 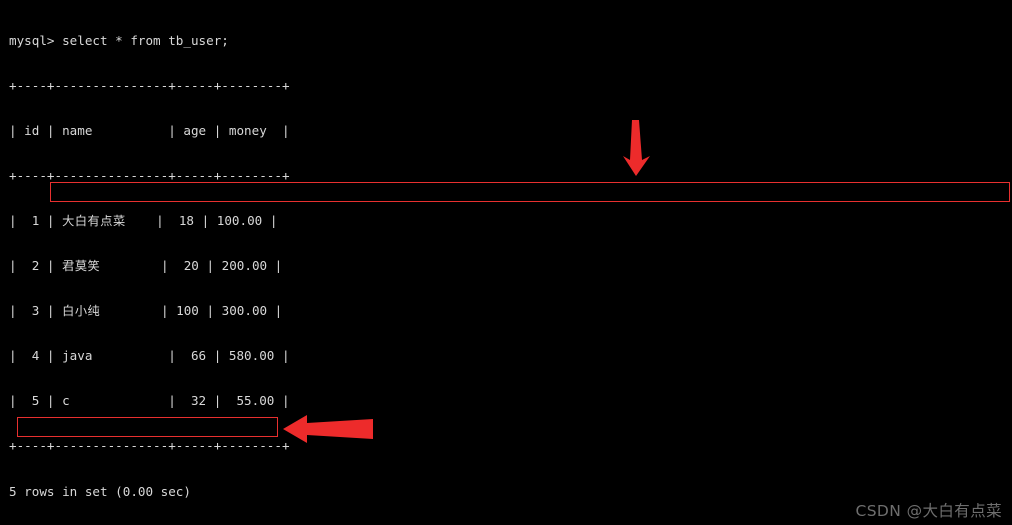 What do you see at coordinates (149, 356) in the screenshot?
I see `terminal-line: | 4 | java | 66 | 580.00 |` at bounding box center [149, 356].